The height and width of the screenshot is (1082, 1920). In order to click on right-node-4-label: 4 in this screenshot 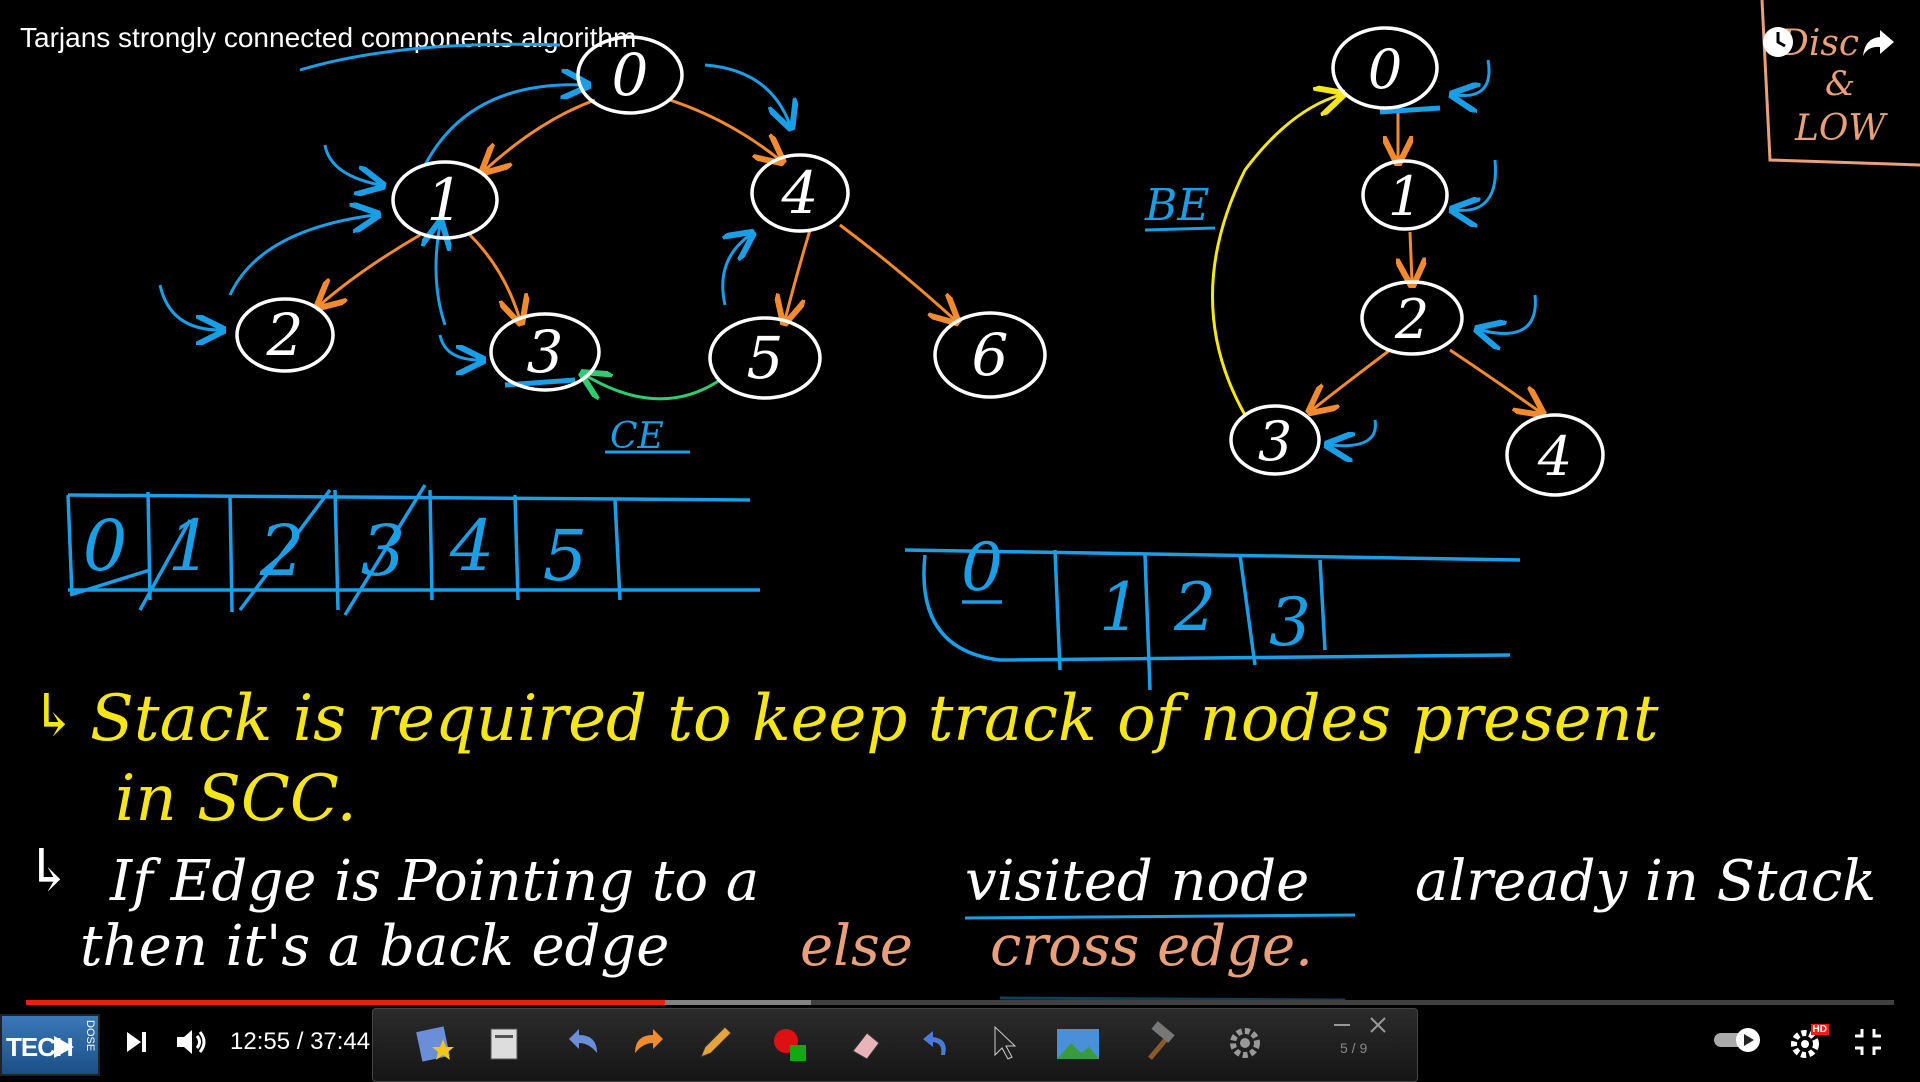, I will do `click(1554, 456)`.